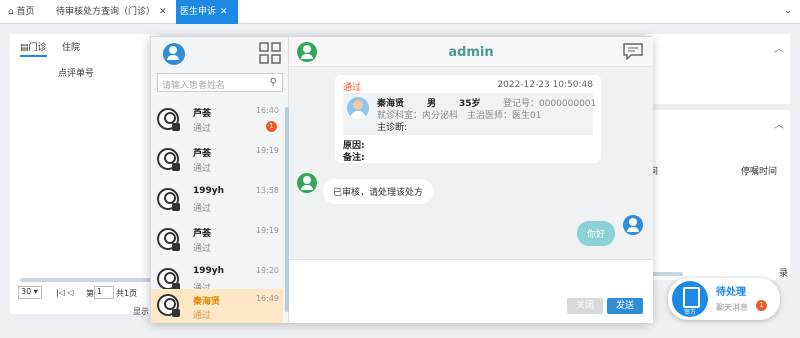 The height and width of the screenshot is (338, 800). What do you see at coordinates (585, 306) in the screenshot?
I see `close-button: 关闭` at bounding box center [585, 306].